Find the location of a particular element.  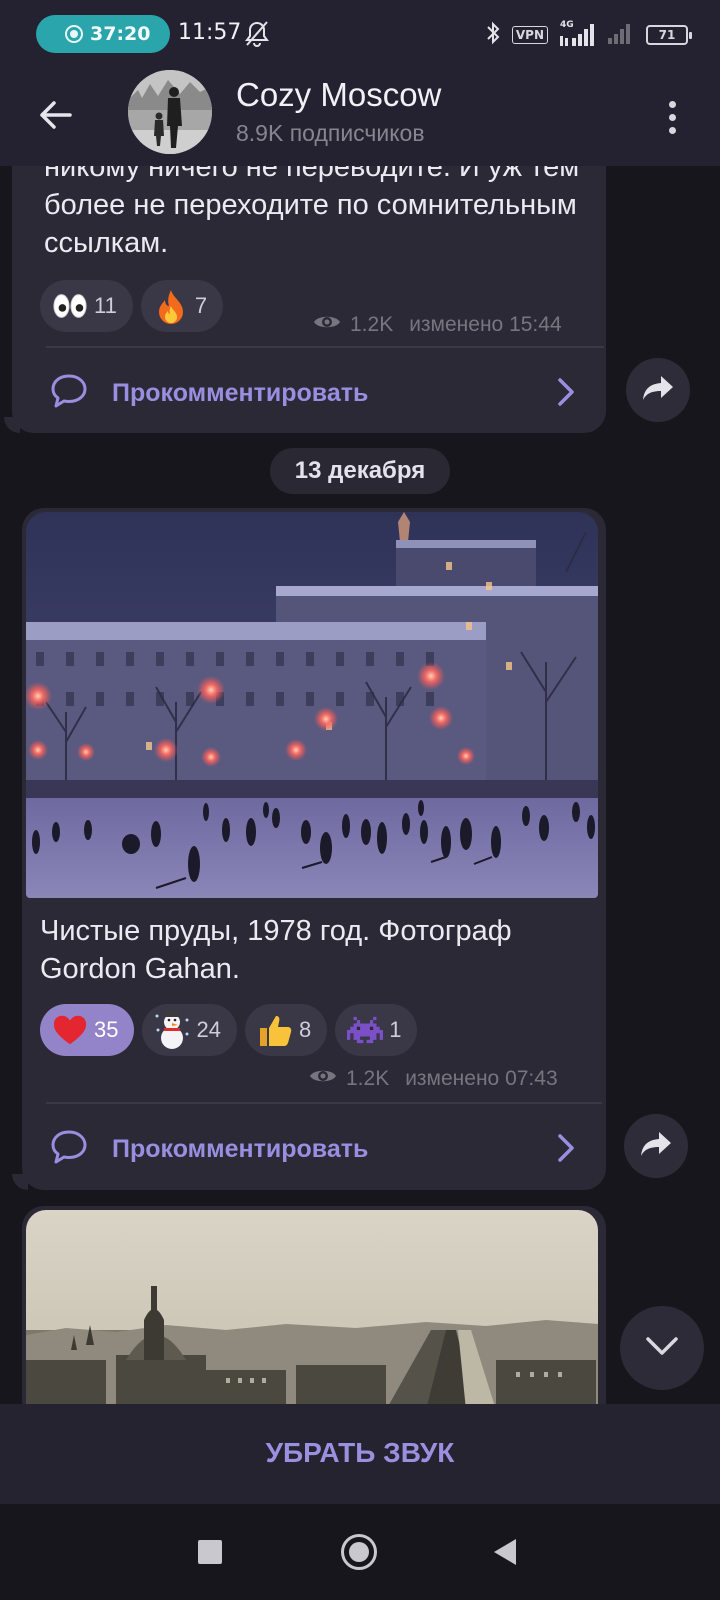

eyes-icon is located at coordinates (70, 306).